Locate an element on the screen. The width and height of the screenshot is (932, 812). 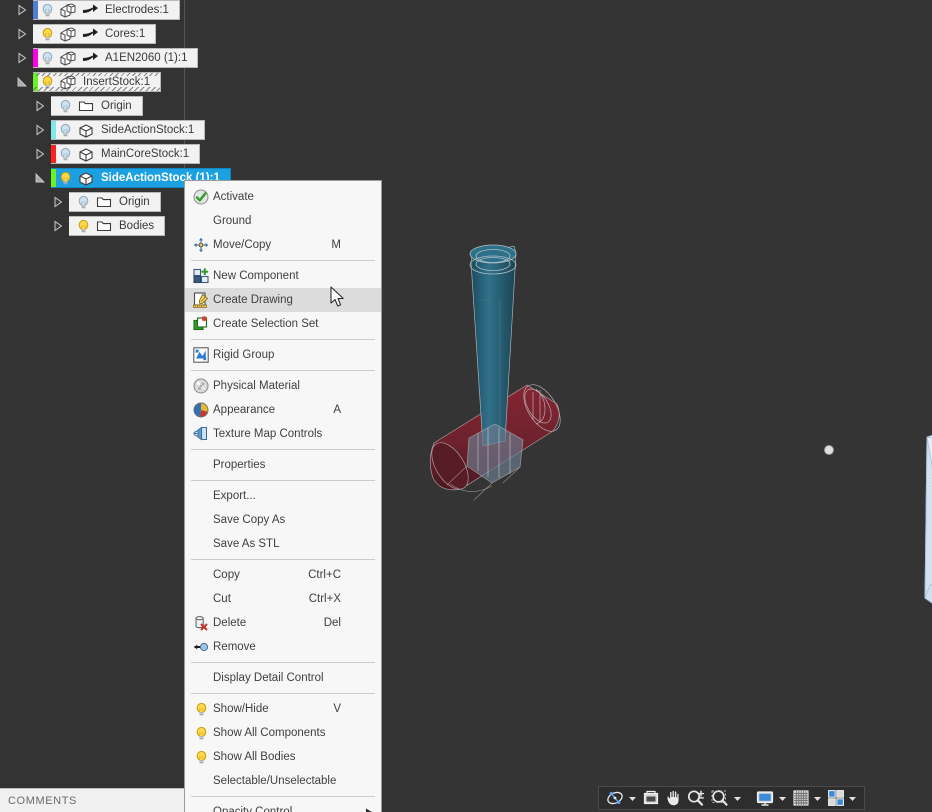
zoom-window-icon is located at coordinates (720, 798).